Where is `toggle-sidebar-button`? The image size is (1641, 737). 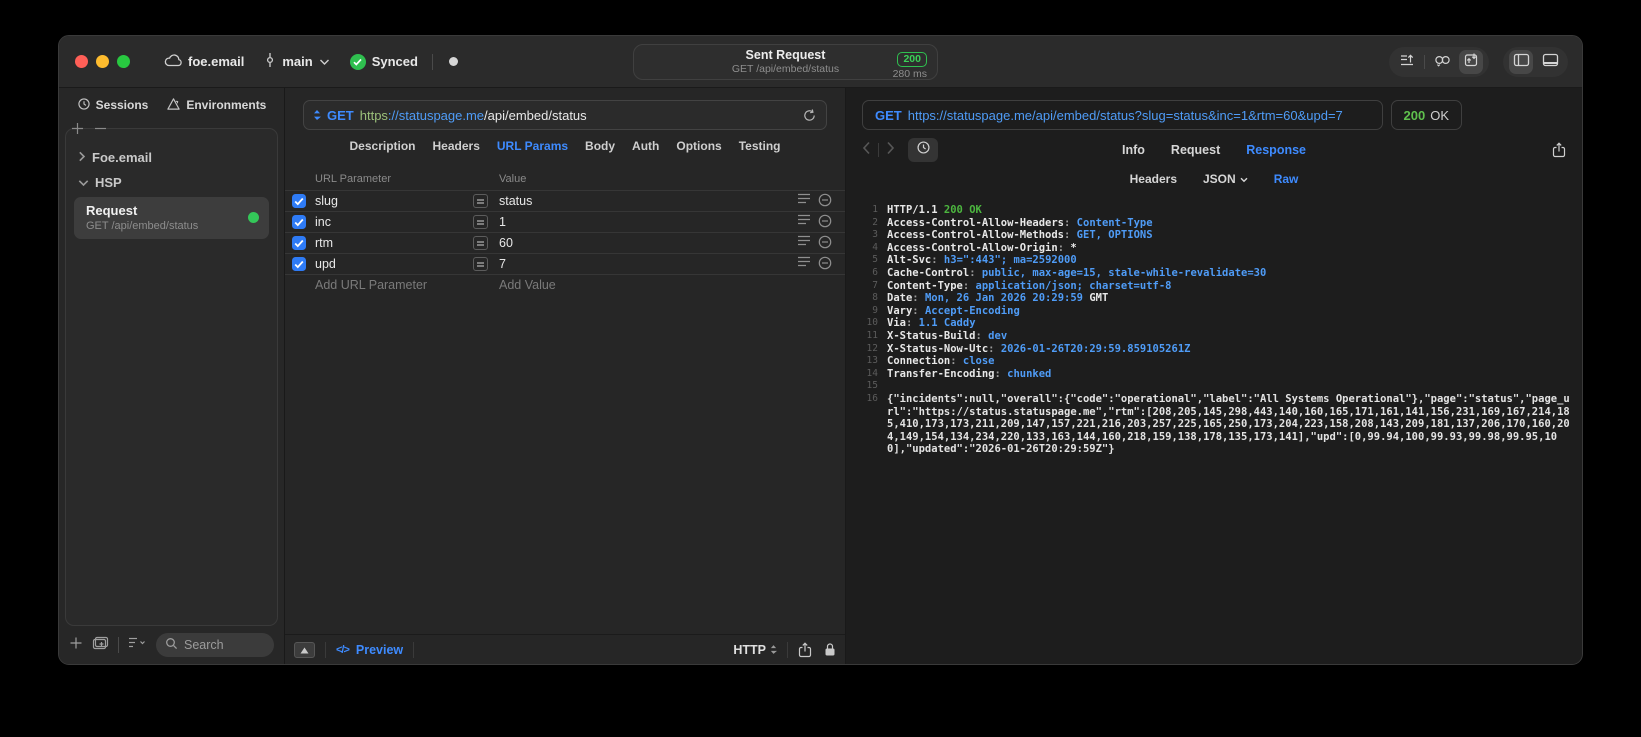
toggle-sidebar-button is located at coordinates (1521, 62).